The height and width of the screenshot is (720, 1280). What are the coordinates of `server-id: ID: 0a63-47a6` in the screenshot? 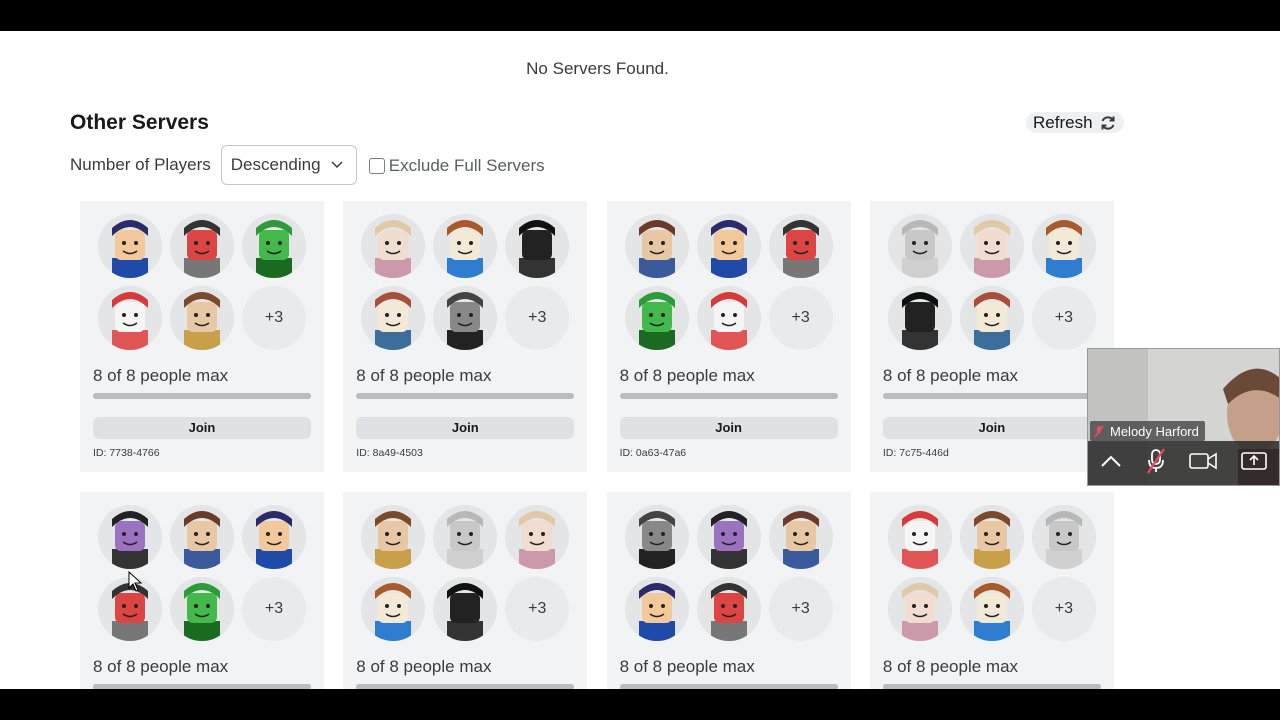 It's located at (653, 453).